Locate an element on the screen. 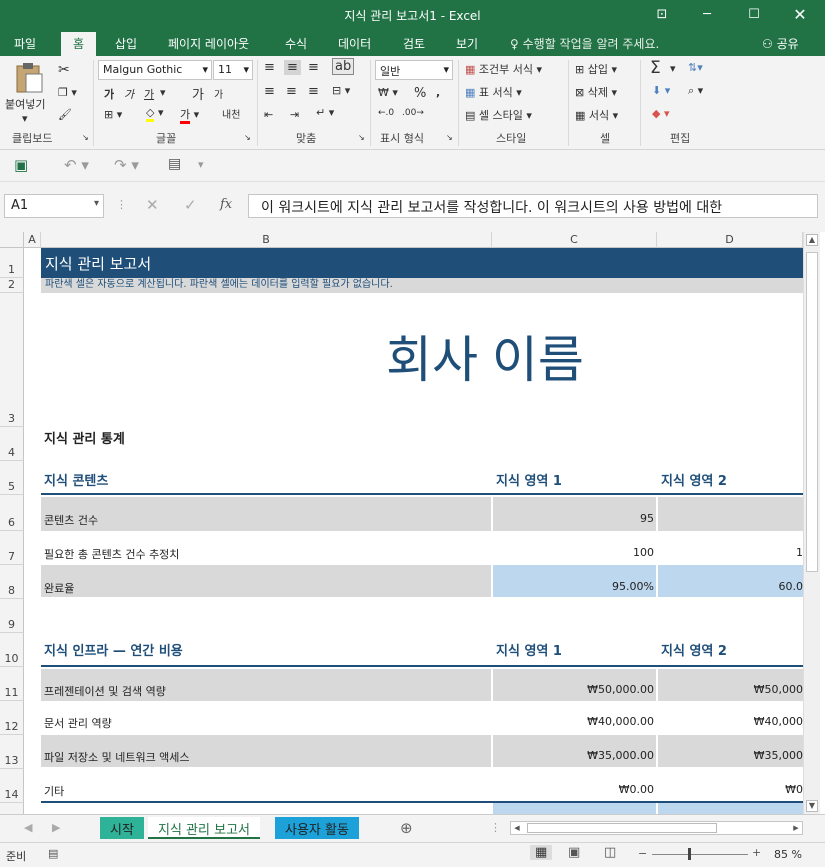 This screenshot has width=825, height=867. content-row-value-c: 100 is located at coordinates (574, 548).